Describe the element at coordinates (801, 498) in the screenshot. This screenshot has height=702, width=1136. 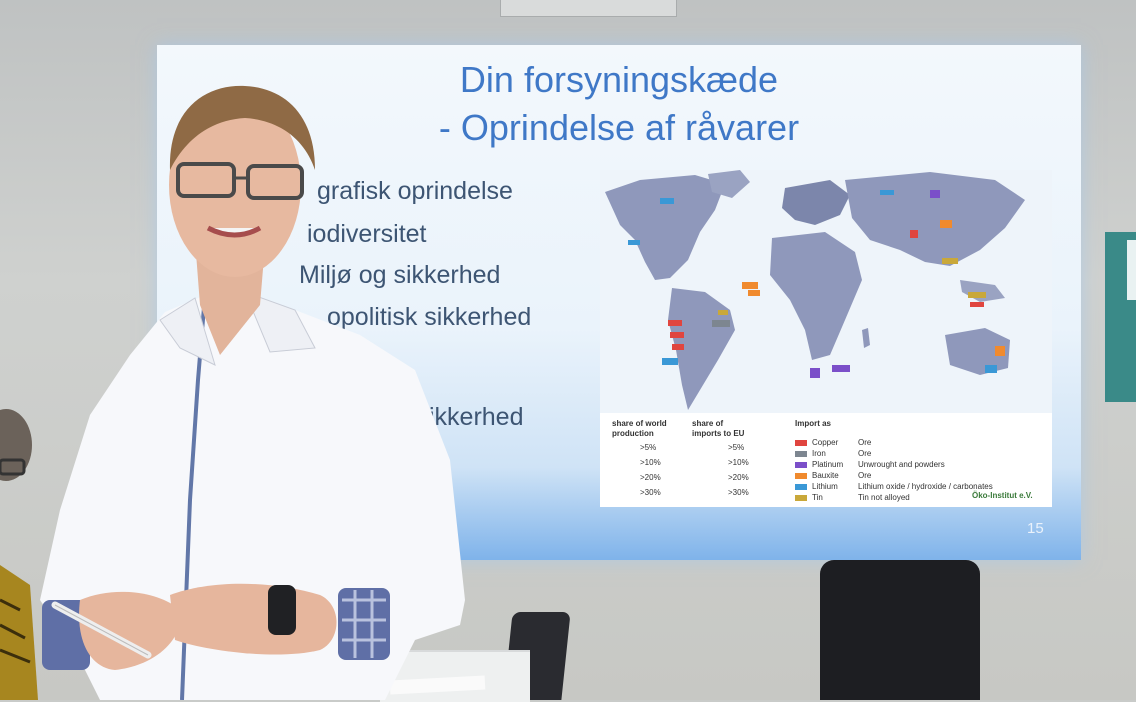
I see `legend-swatch-tin` at that location.